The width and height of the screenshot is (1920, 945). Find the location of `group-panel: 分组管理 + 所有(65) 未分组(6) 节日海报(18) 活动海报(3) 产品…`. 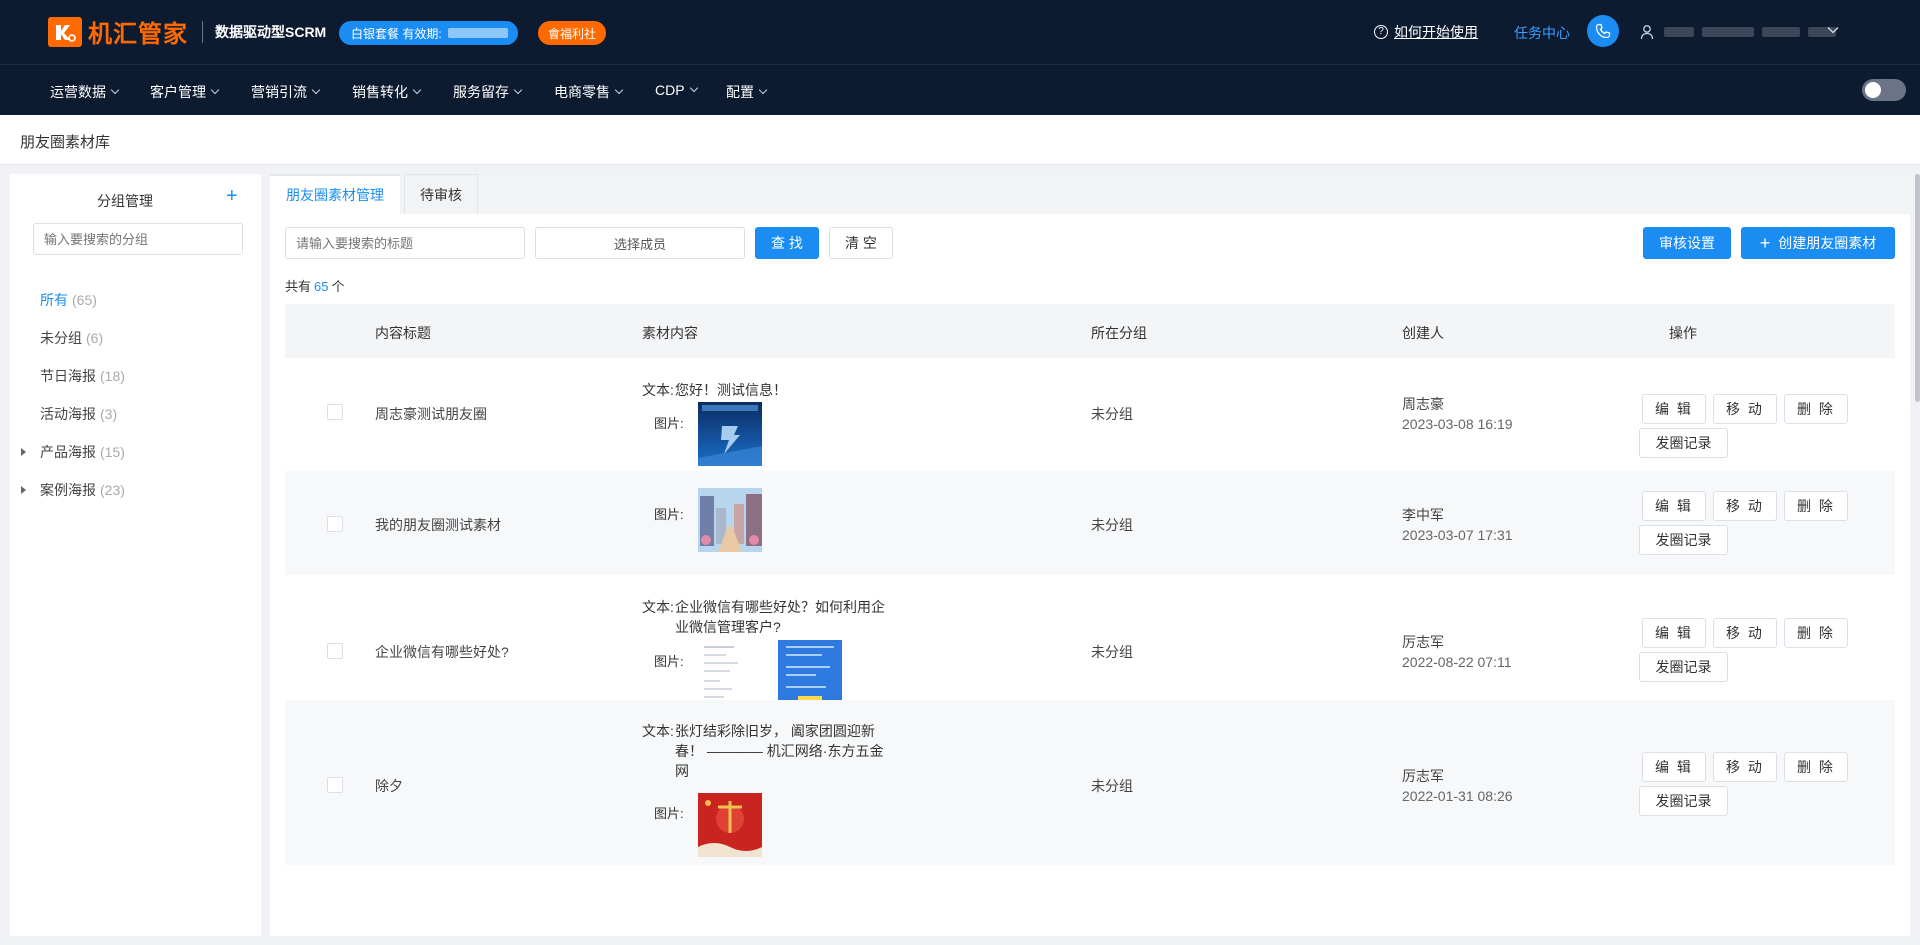

group-panel: 分组管理 + 所有(65) 未分组(6) 节日海报(18) 活动海报(3) 产品… is located at coordinates (135, 555).